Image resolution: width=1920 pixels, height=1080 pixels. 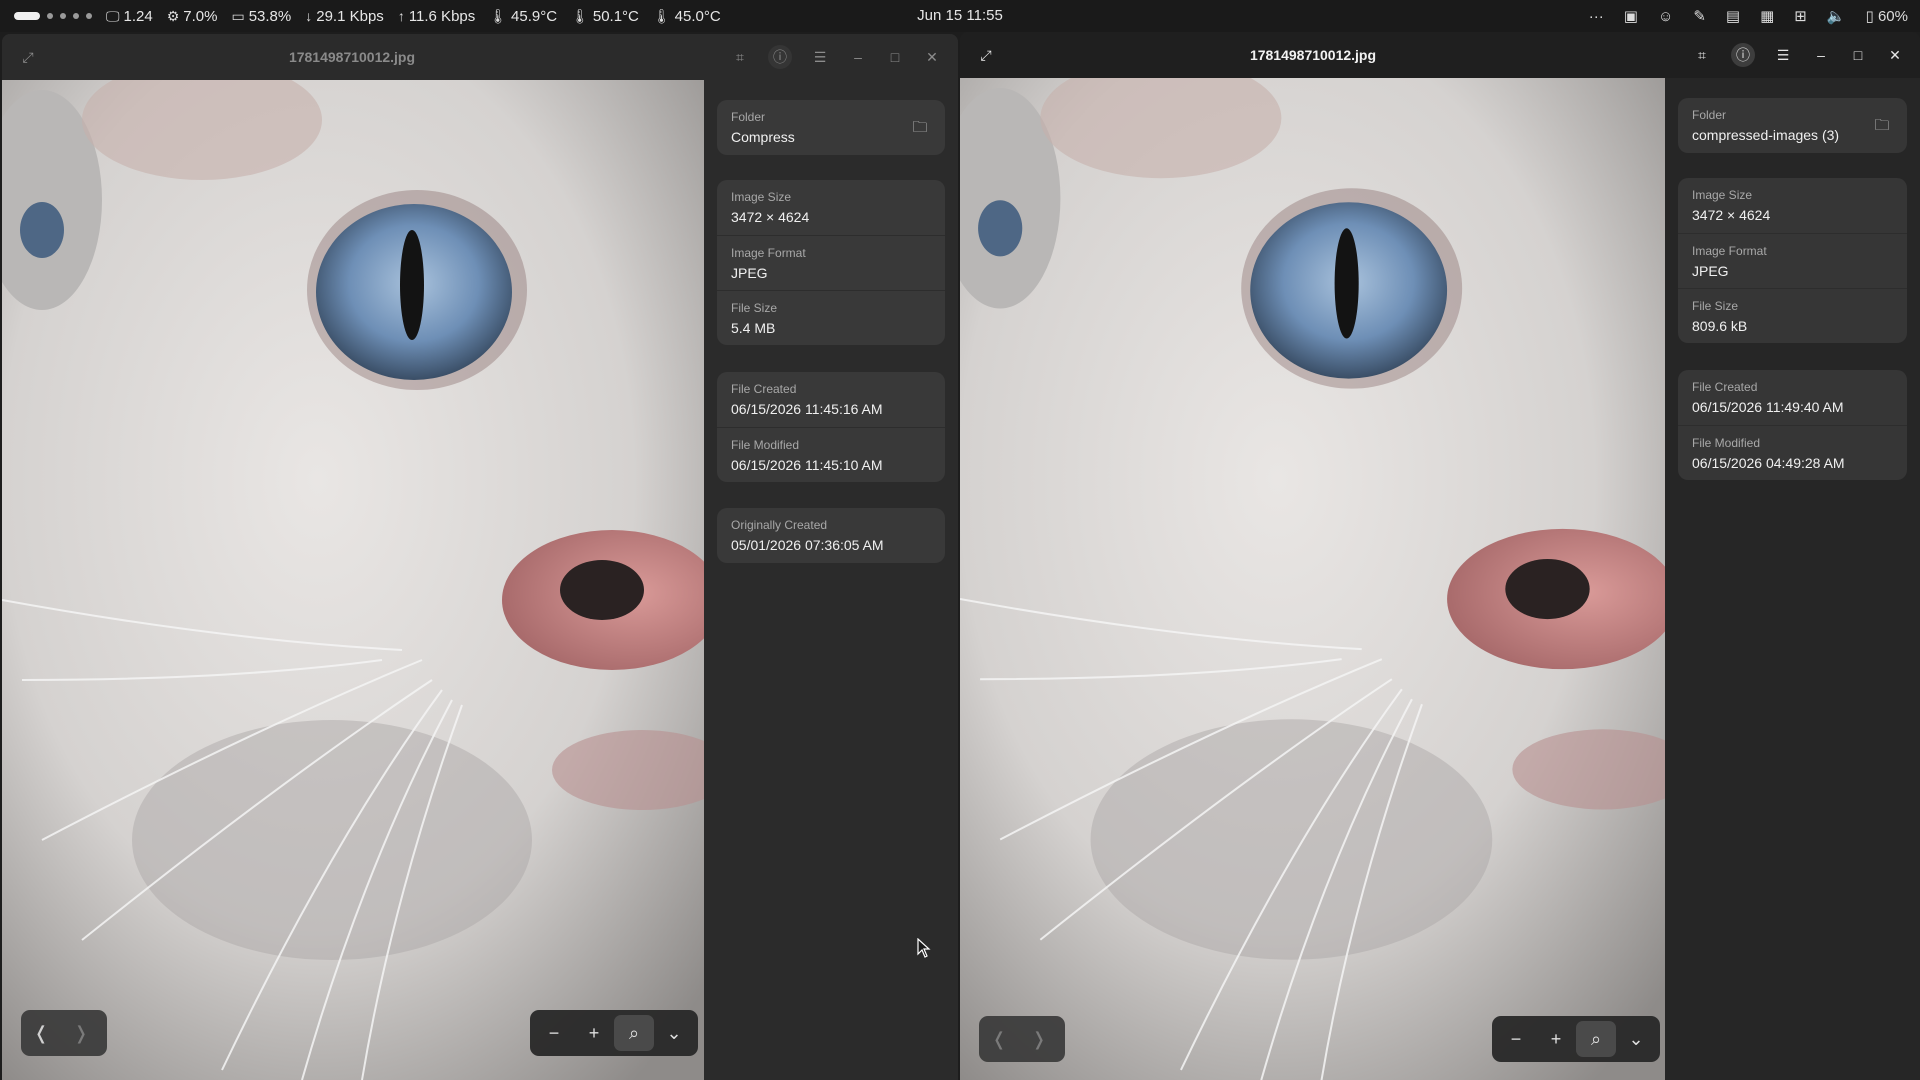 I want to click on monitor-icon: 🖵, so click(x=113, y=15).